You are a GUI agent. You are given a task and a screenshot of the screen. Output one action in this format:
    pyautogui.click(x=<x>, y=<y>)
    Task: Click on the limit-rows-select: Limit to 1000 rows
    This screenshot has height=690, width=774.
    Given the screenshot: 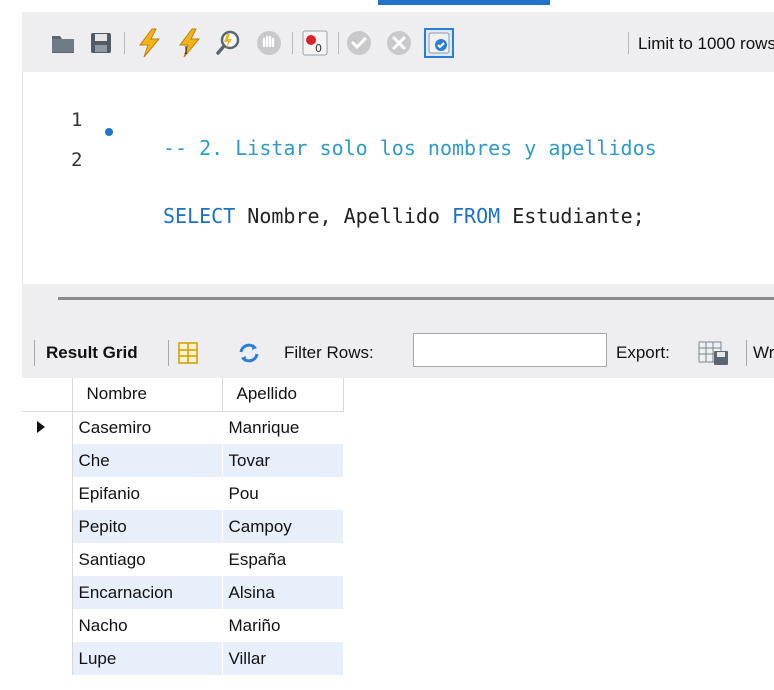 What is the action you would take?
    pyautogui.click(x=706, y=44)
    